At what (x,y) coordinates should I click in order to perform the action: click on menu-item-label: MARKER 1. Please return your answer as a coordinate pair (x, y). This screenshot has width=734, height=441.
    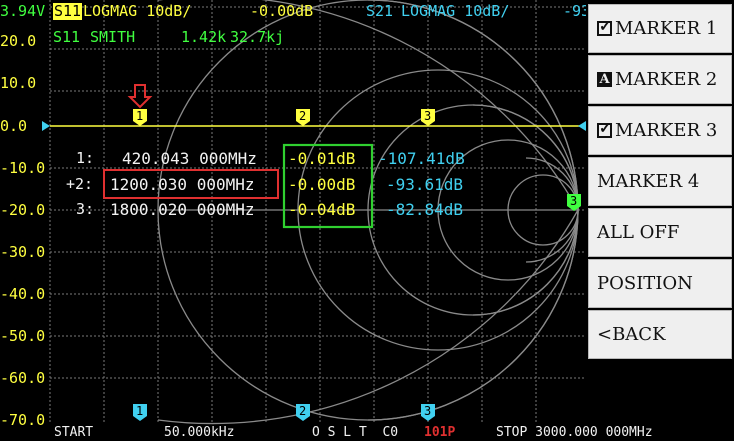
    Looking at the image, I should click on (666, 28).